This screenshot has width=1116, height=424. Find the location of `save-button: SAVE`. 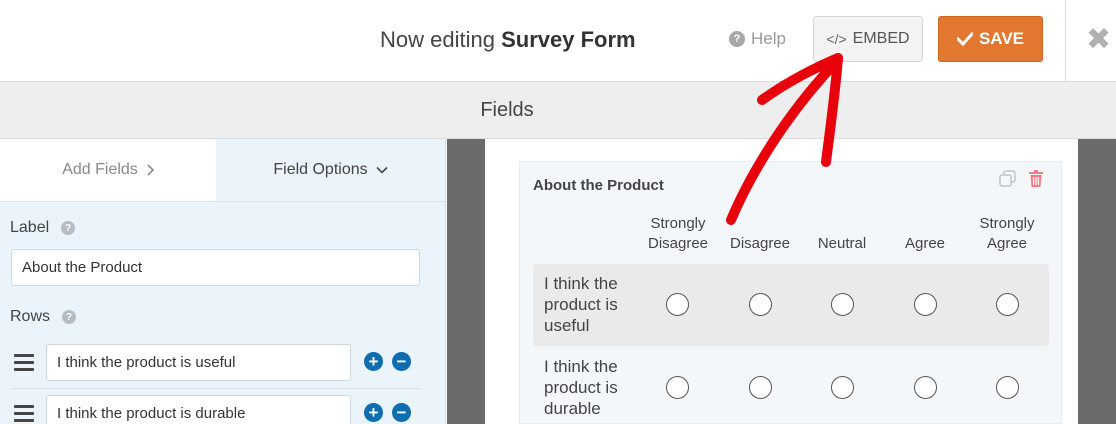

save-button: SAVE is located at coordinates (990, 39).